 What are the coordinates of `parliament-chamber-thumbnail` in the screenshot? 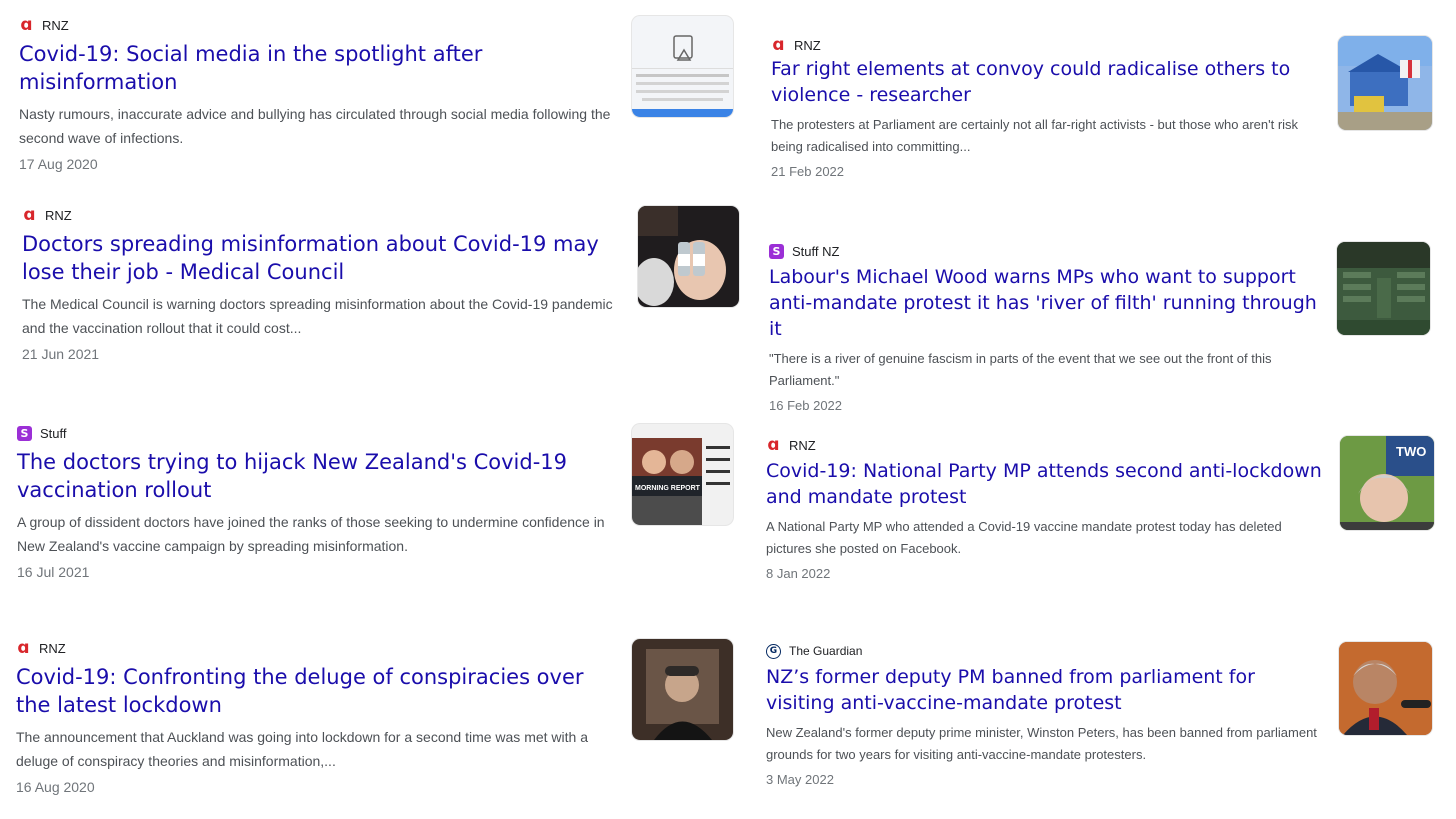 It's located at (1383, 288).